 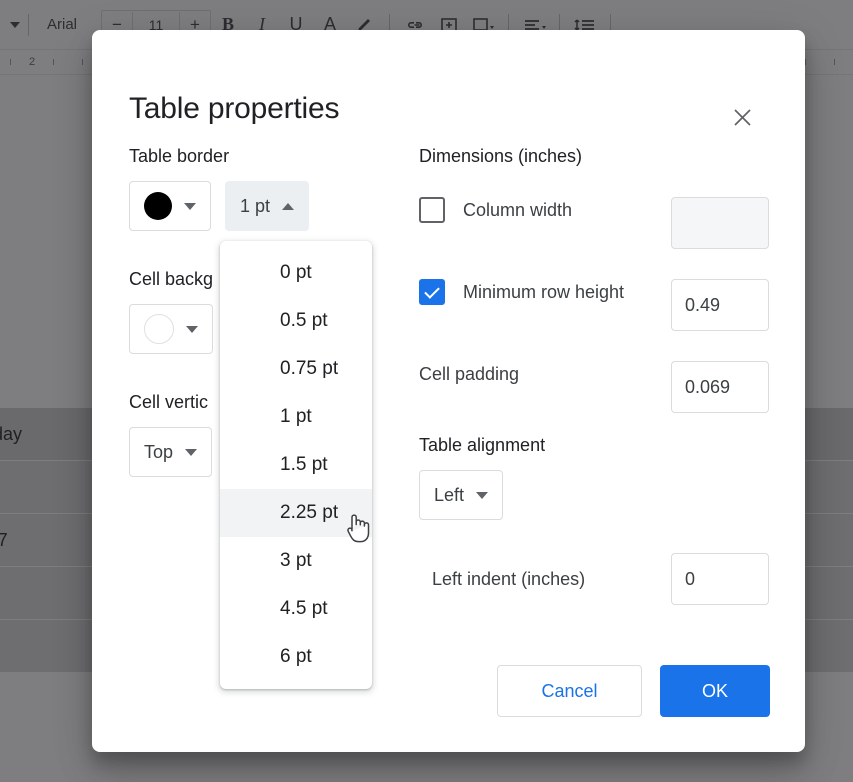 What do you see at coordinates (296, 609) in the screenshot?
I see `menu-item-4-5pt: 4.5 pt` at bounding box center [296, 609].